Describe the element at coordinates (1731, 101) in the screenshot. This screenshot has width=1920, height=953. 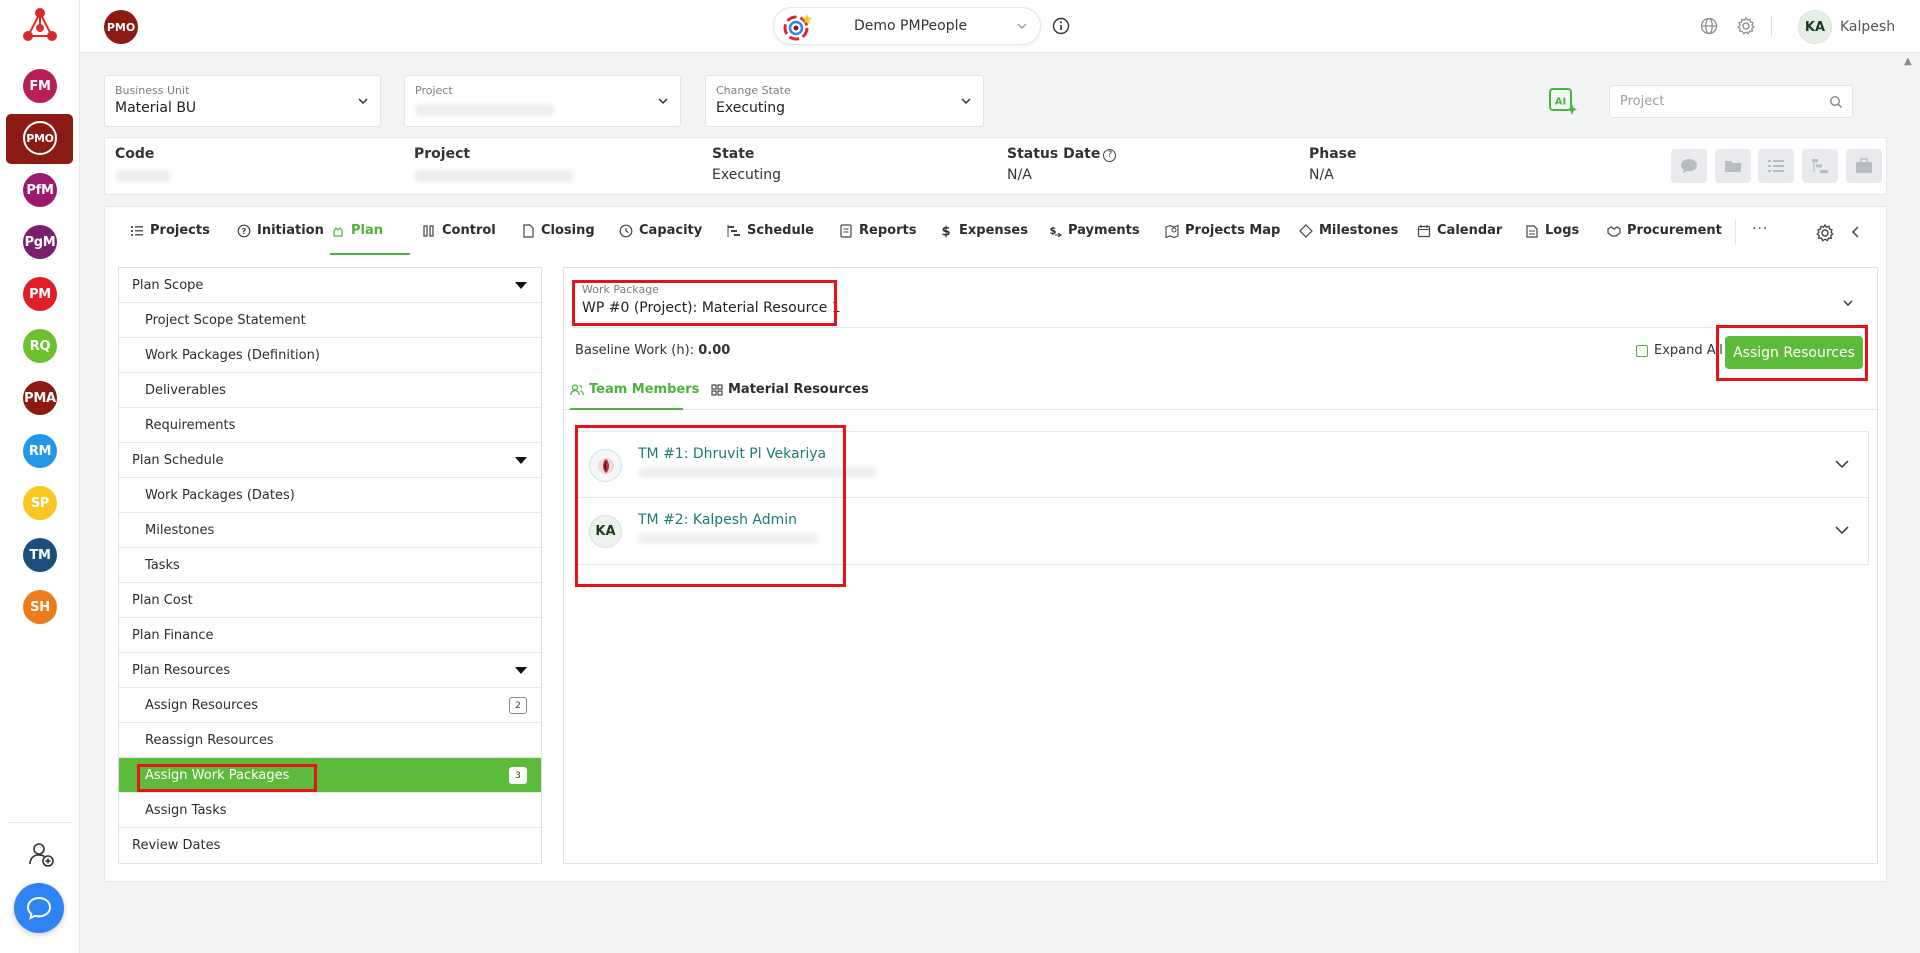
I see `project-search: Project` at that location.